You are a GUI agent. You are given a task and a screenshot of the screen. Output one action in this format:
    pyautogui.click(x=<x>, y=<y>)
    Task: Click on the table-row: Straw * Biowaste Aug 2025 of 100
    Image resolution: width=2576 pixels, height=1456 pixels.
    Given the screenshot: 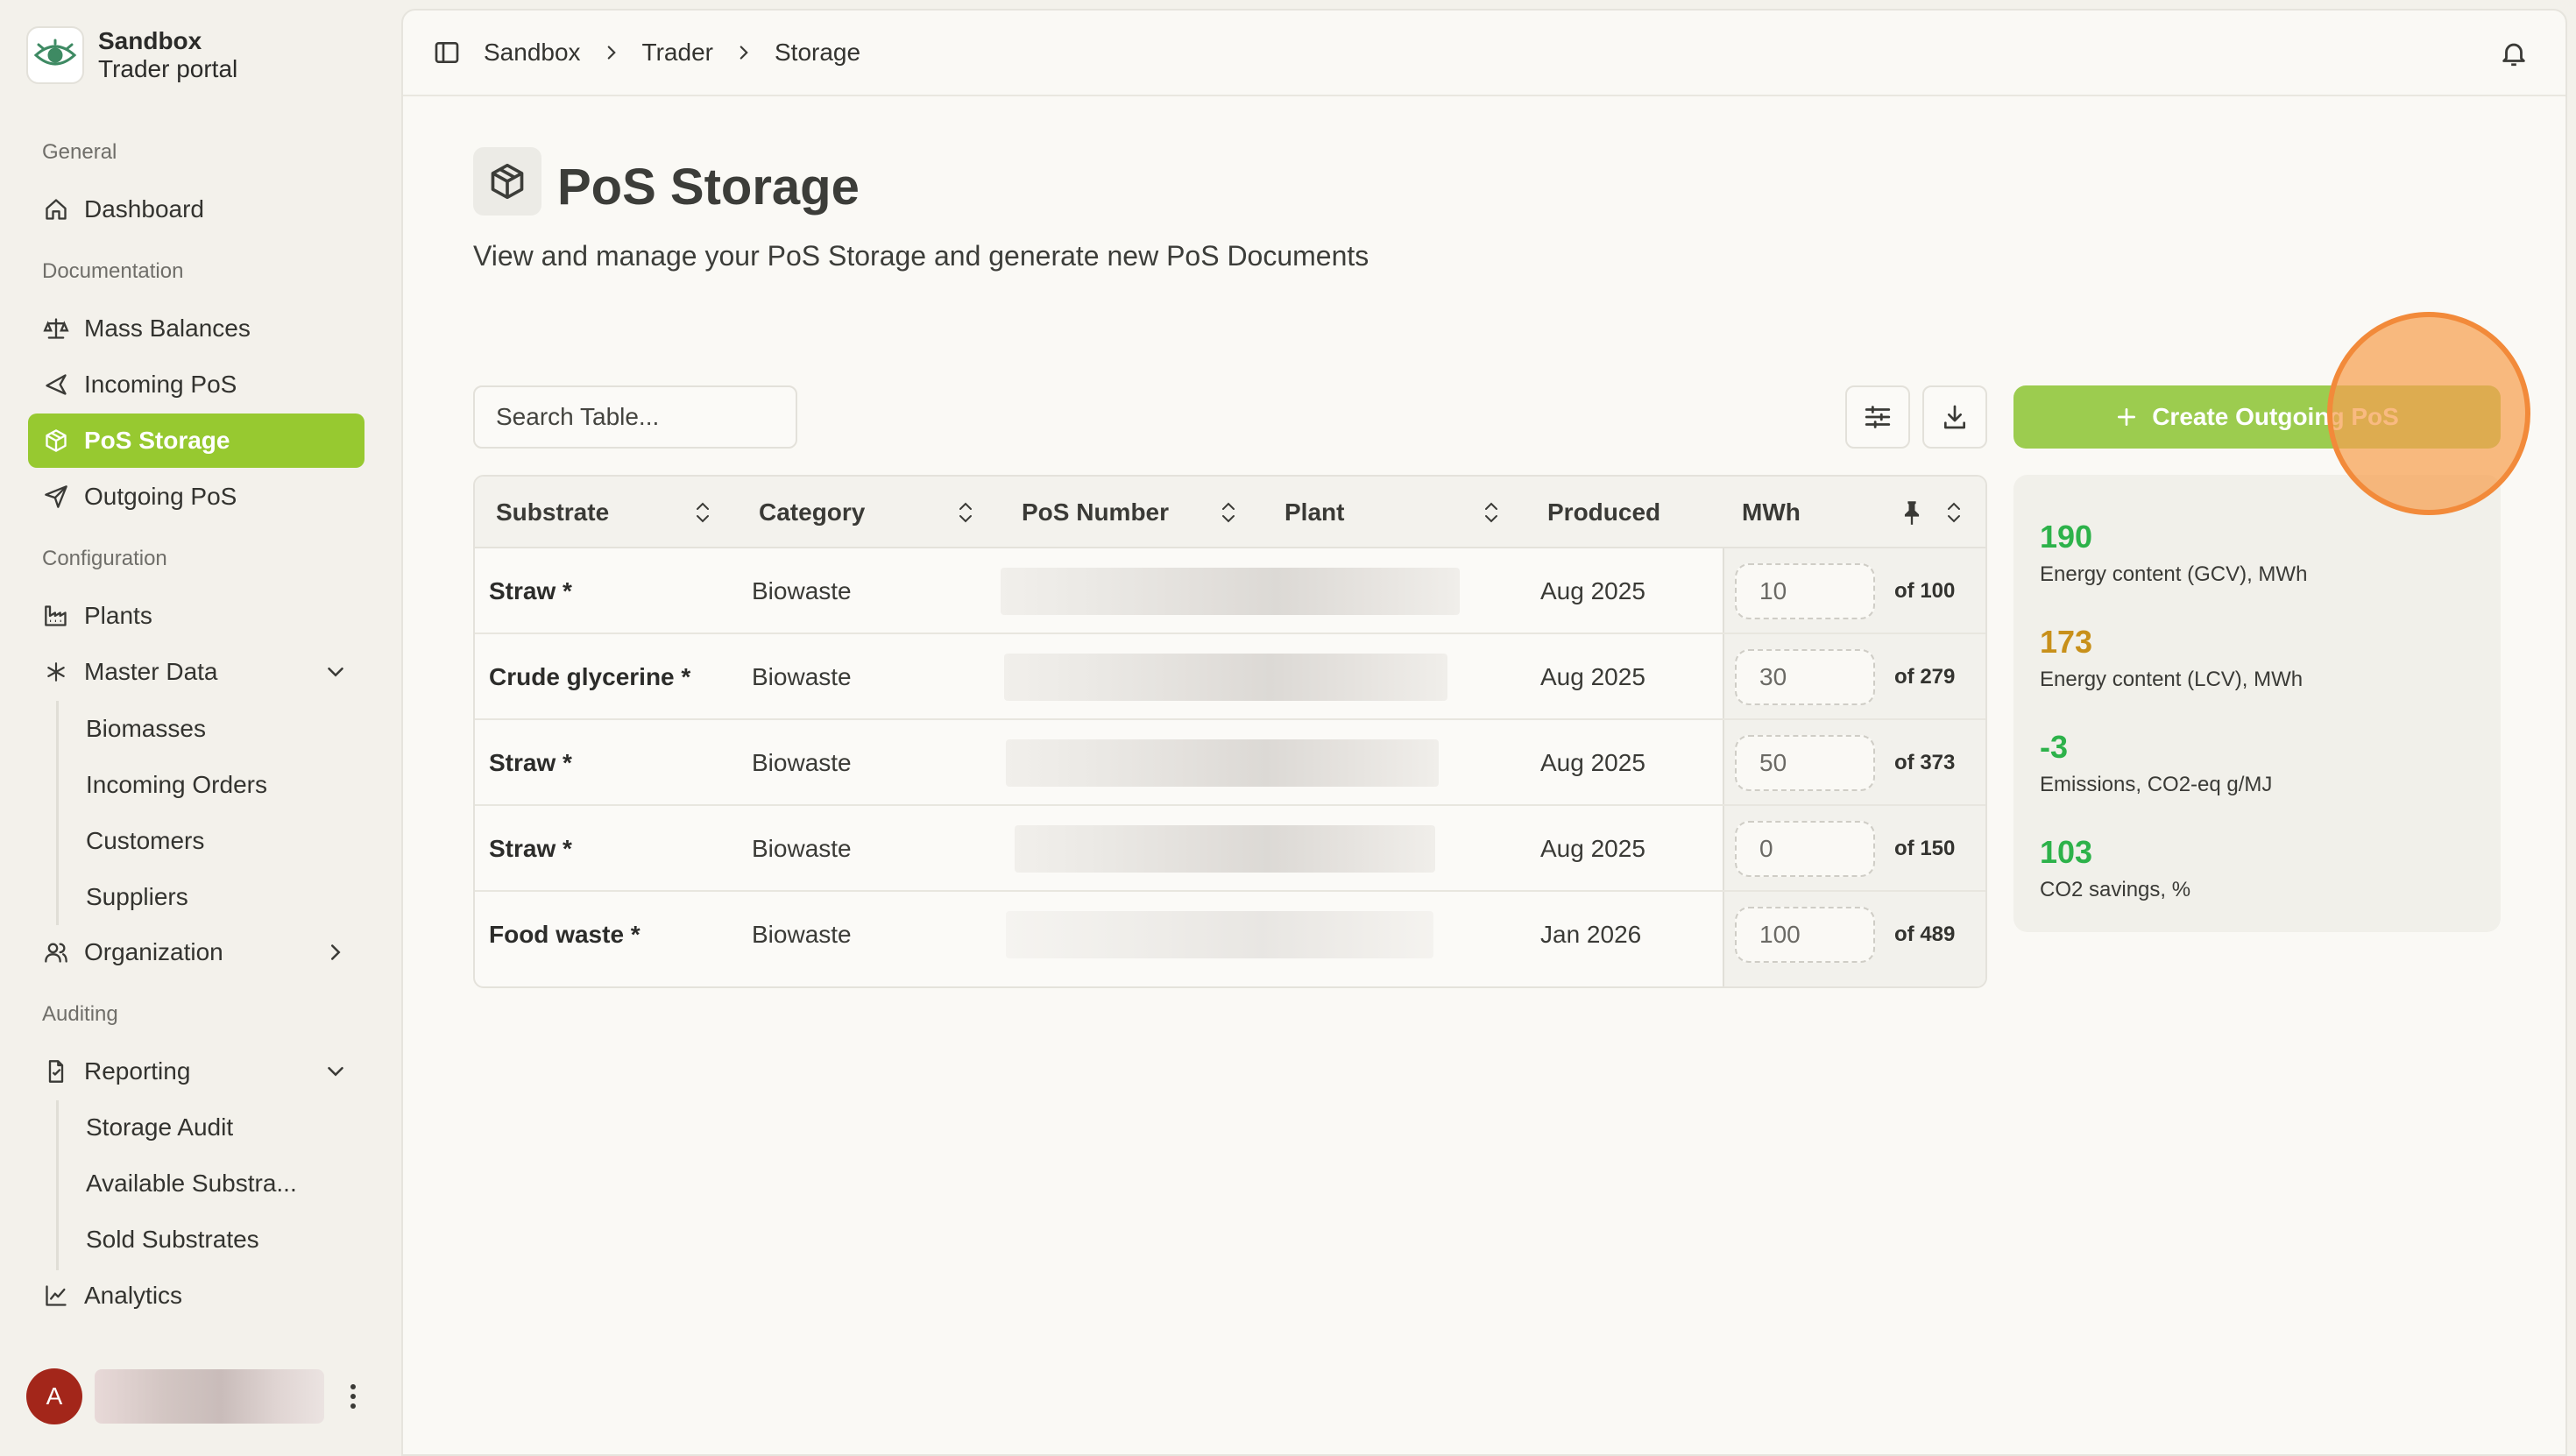 What is the action you would take?
    pyautogui.click(x=1230, y=591)
    